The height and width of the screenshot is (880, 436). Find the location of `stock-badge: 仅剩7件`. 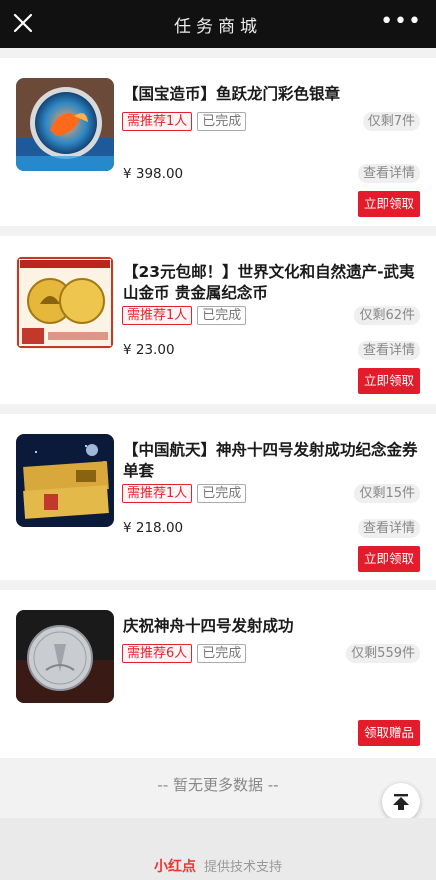

stock-badge: 仅剩7件 is located at coordinates (391, 121).